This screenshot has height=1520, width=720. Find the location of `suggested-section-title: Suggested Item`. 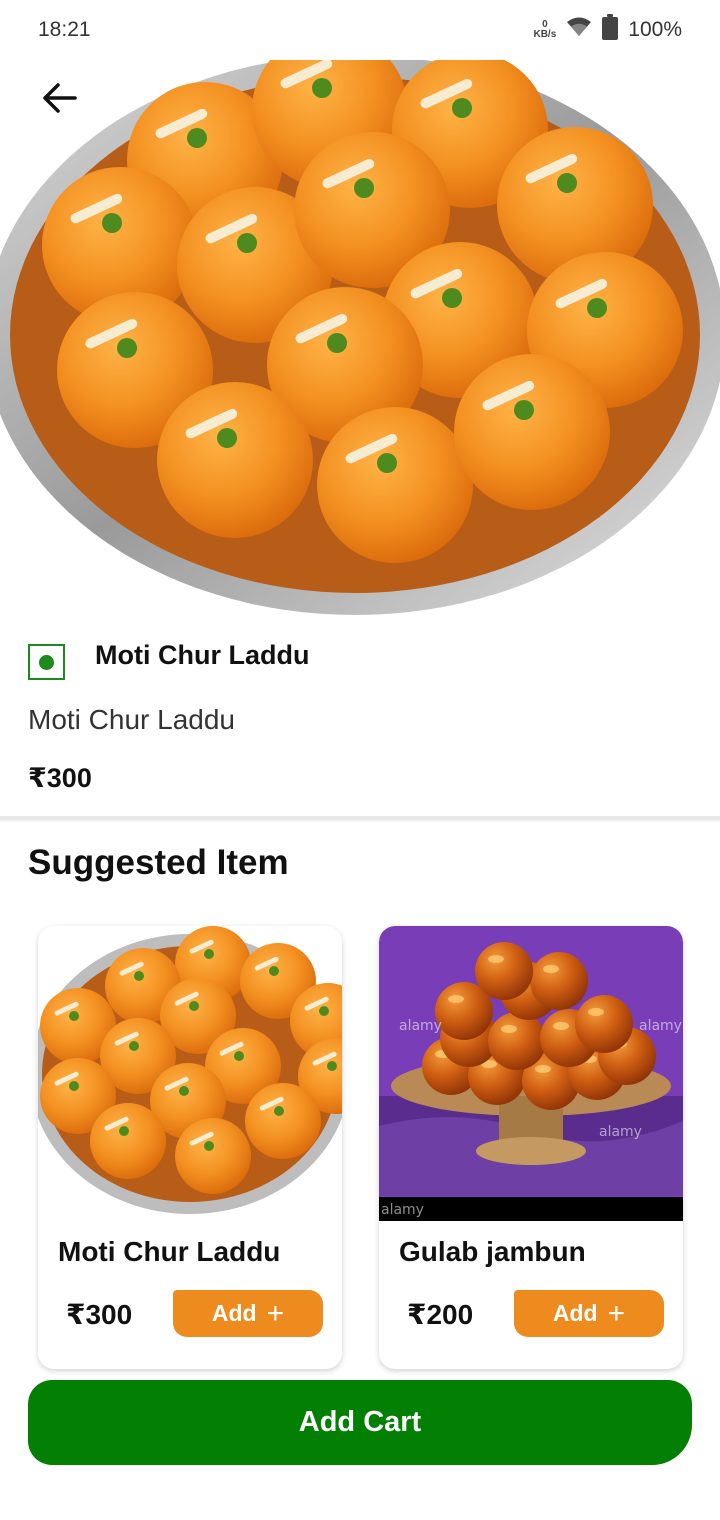

suggested-section-title: Suggested Item is located at coordinates (158, 862).